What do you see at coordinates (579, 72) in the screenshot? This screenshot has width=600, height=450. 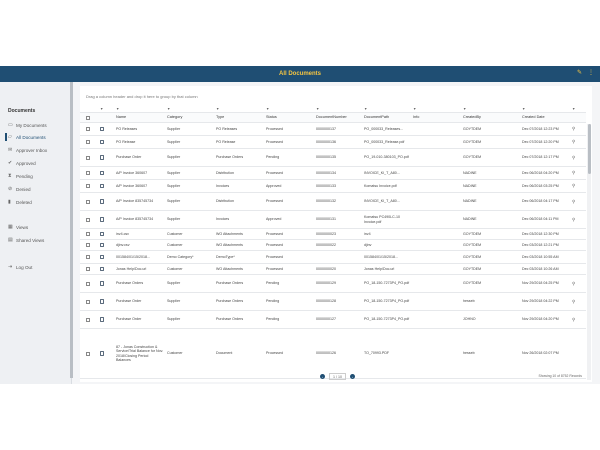 I see `pencil-icon: ✎` at bounding box center [579, 72].